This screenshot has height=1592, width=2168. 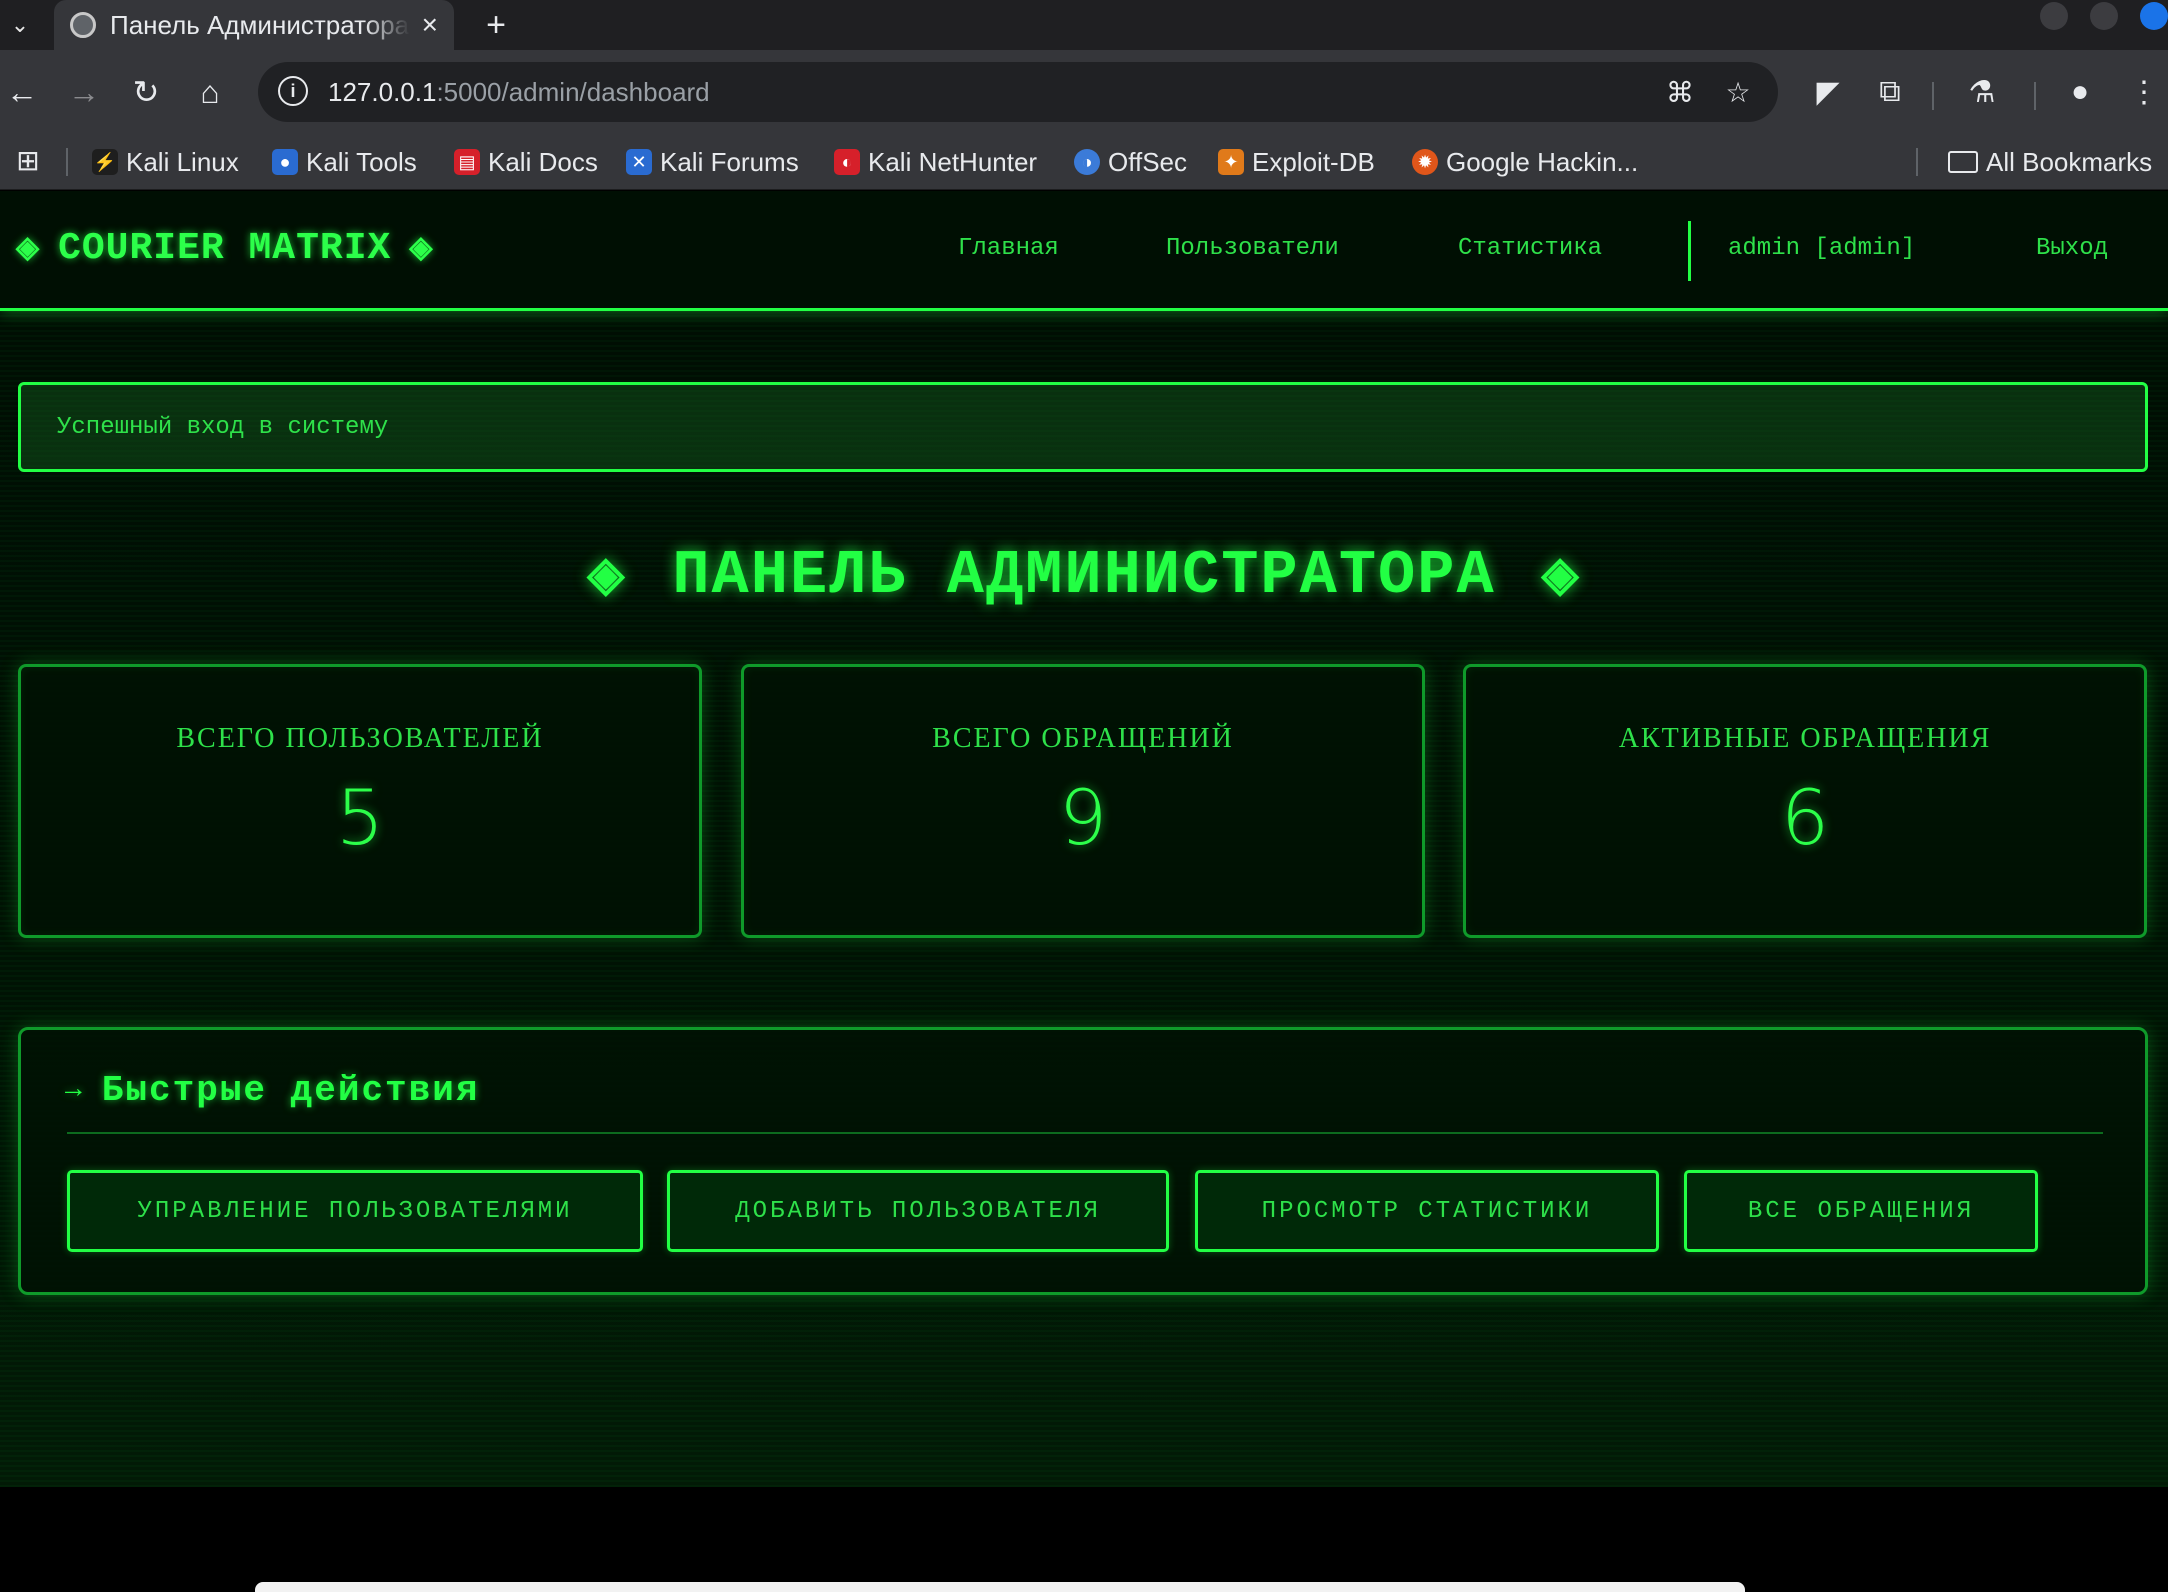 What do you see at coordinates (1008, 248) in the screenshot?
I see `nav-link-home: Главная` at bounding box center [1008, 248].